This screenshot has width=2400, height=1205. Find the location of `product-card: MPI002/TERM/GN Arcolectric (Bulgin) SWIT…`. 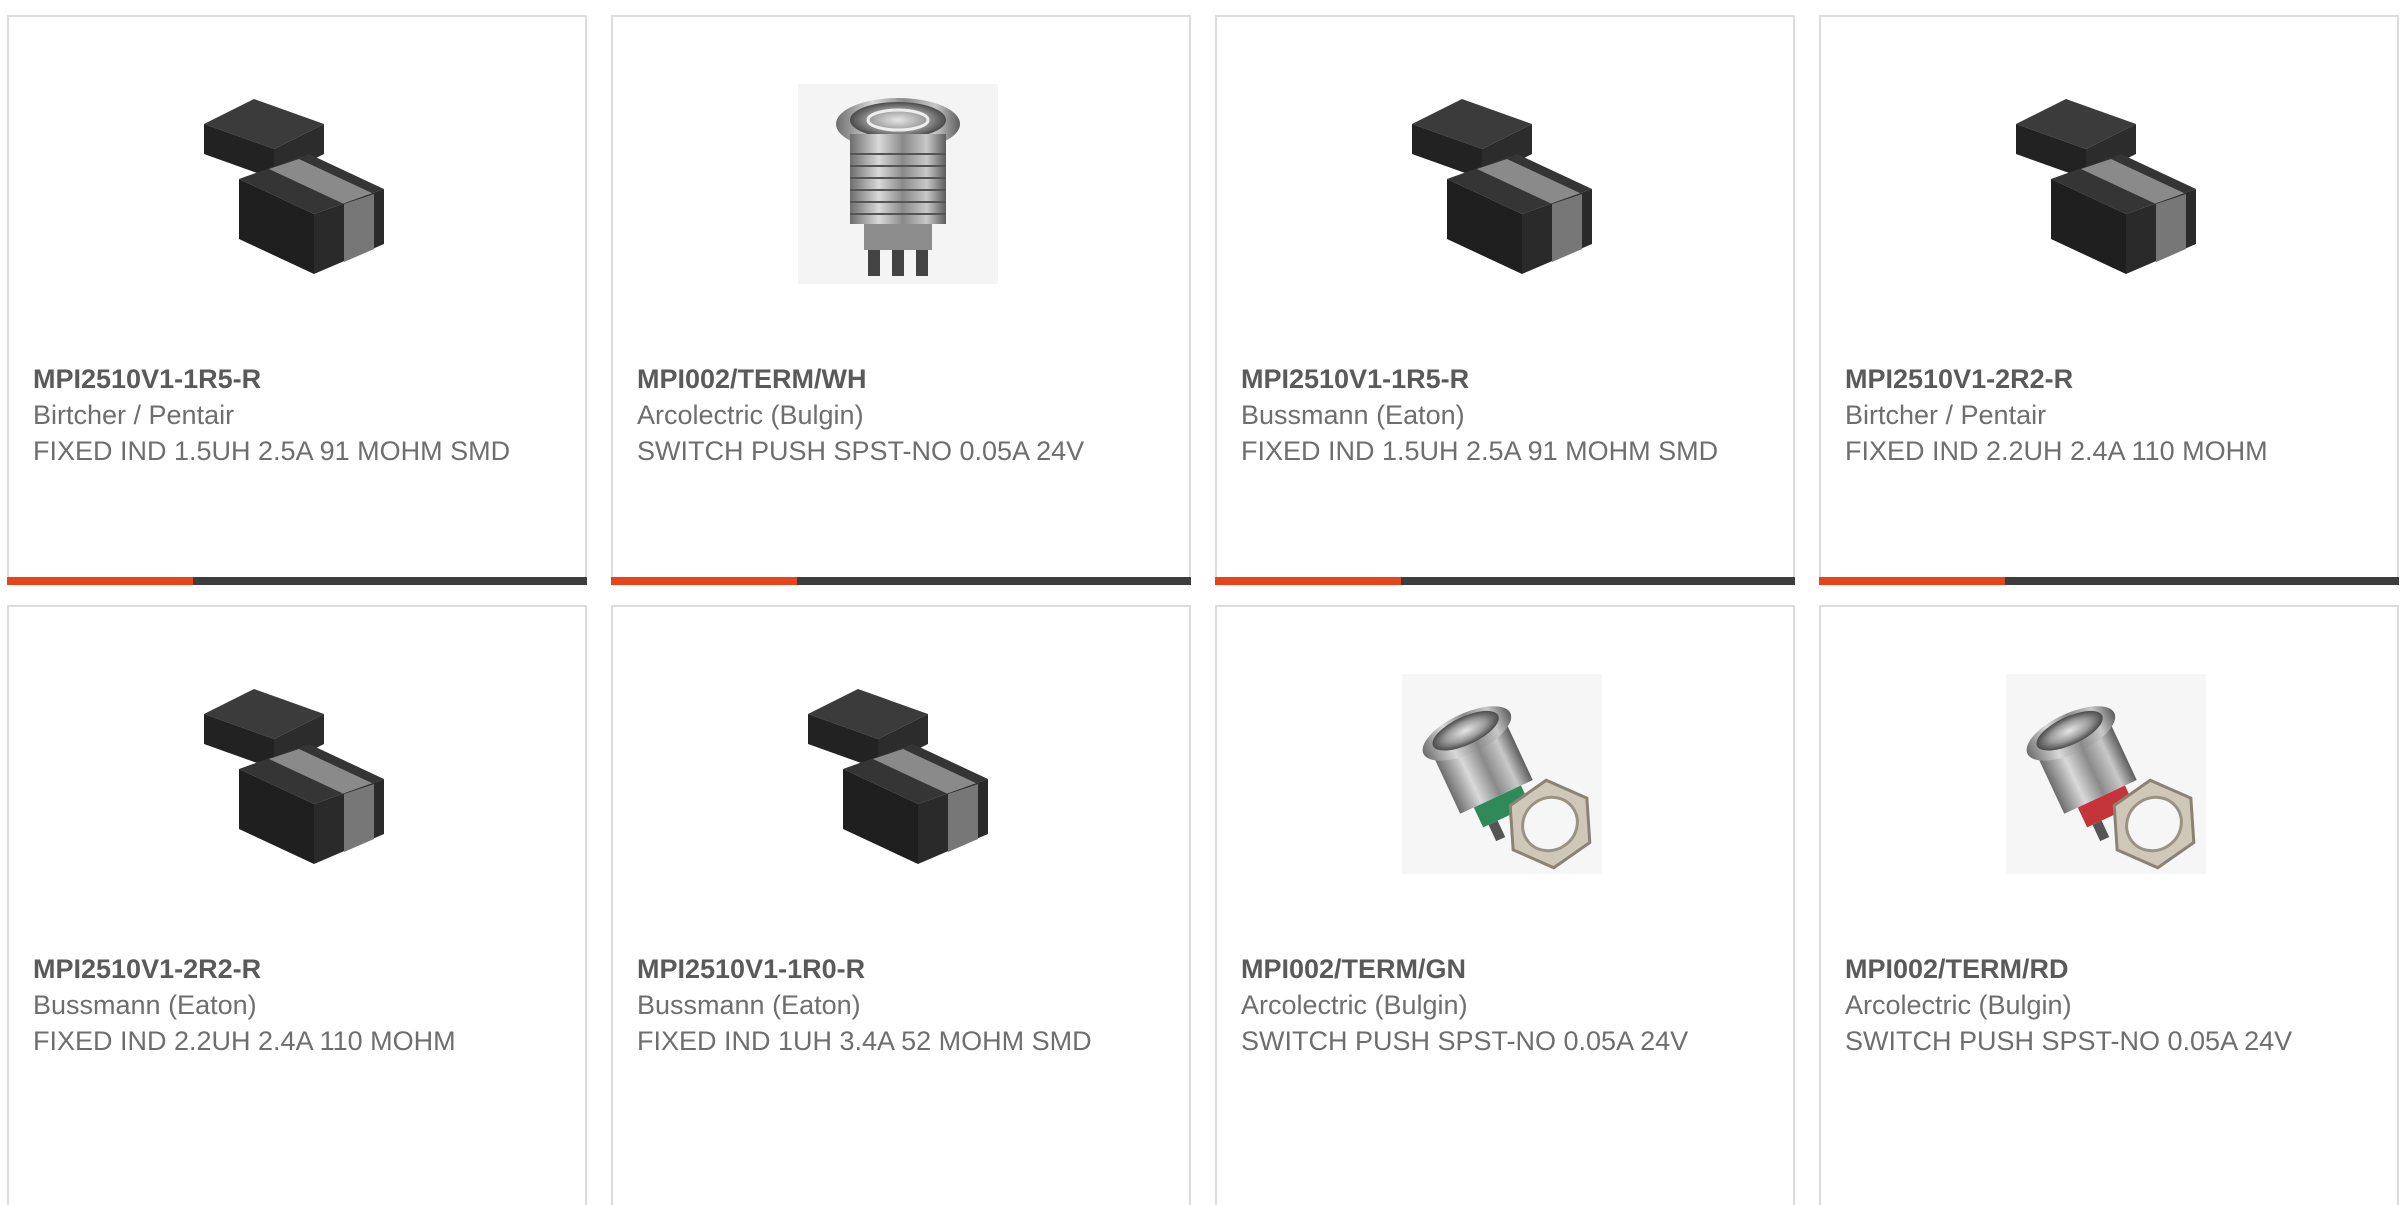

product-card: MPI002/TERM/GN Arcolectric (Bulgin) SWIT… is located at coordinates (1505, 905).